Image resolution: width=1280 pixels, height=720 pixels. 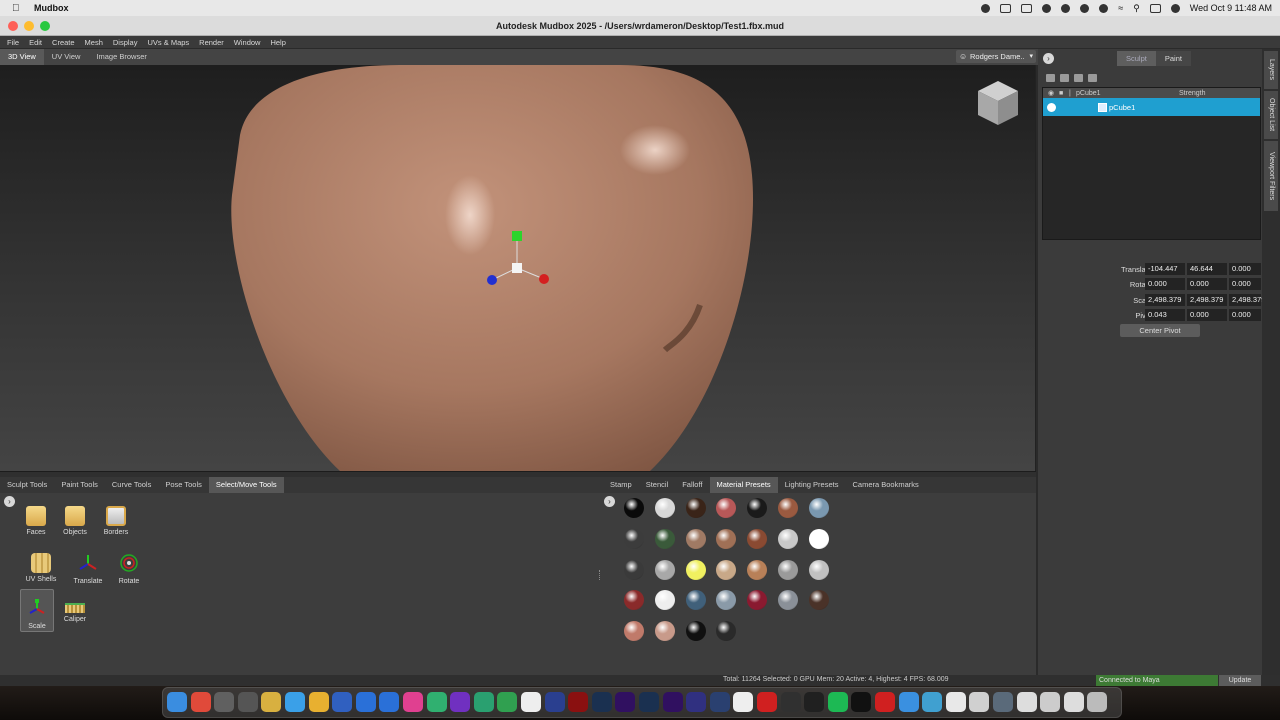 I want to click on tab-sculpt: Sculpt, so click(x=1136, y=58).